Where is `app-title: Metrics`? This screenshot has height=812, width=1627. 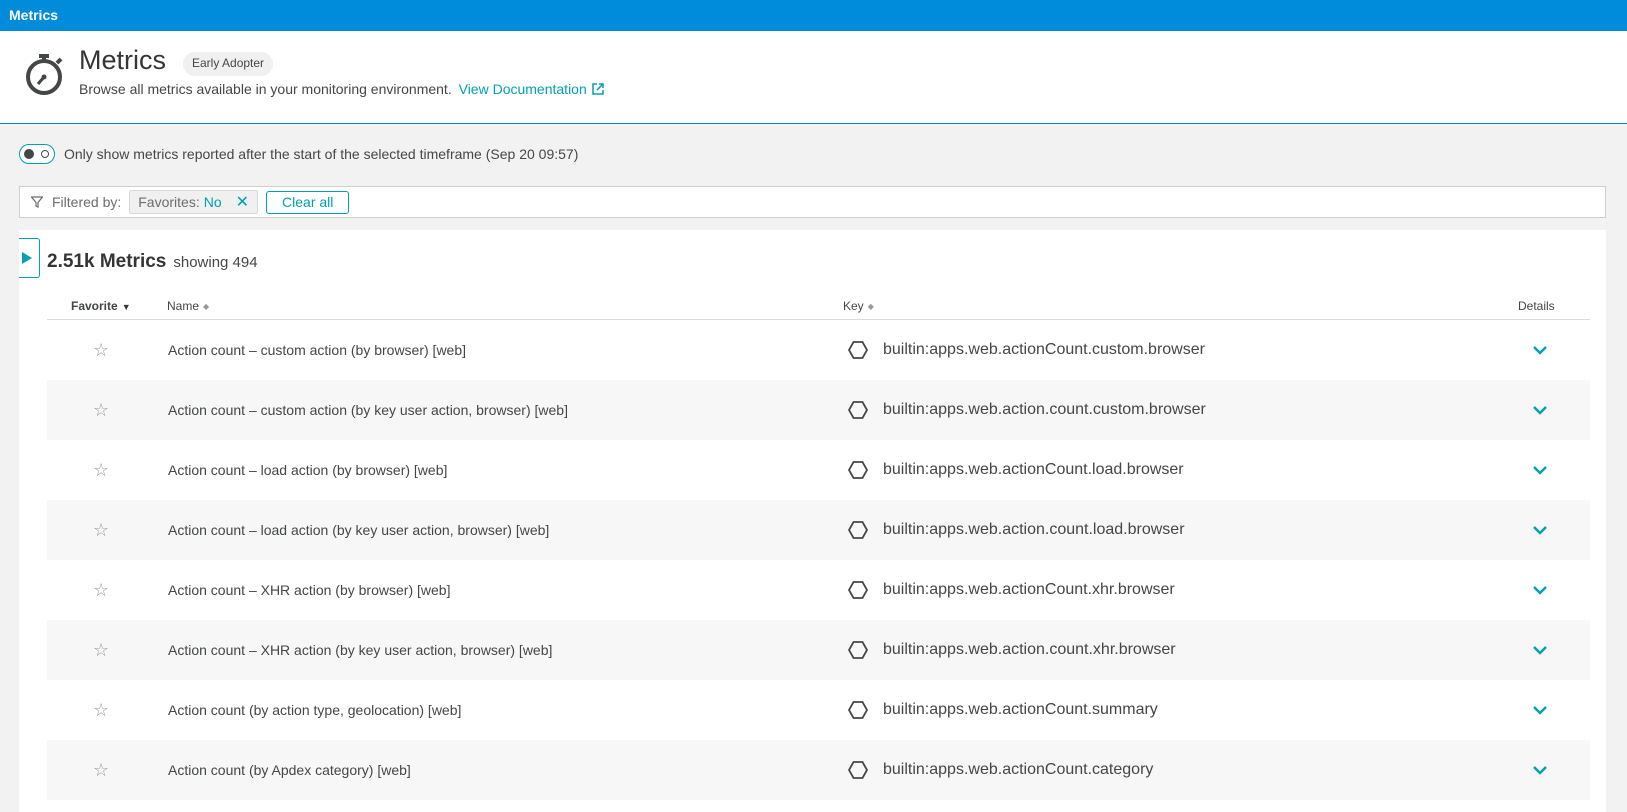 app-title: Metrics is located at coordinates (34, 15).